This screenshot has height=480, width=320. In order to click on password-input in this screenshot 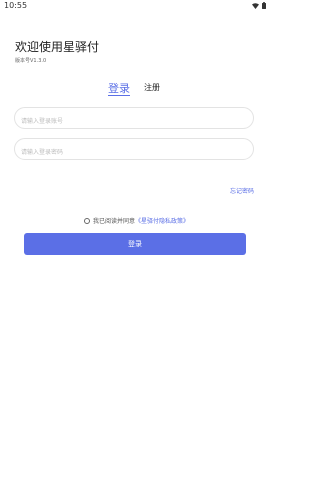, I will do `click(134, 152)`.